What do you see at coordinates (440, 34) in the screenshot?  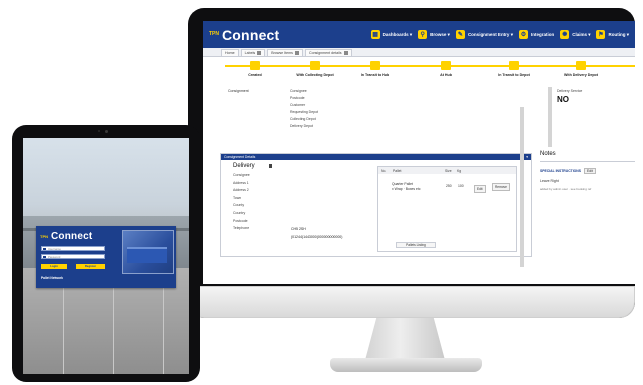 I see `nav-browse-label: Browse ▾` at bounding box center [440, 34].